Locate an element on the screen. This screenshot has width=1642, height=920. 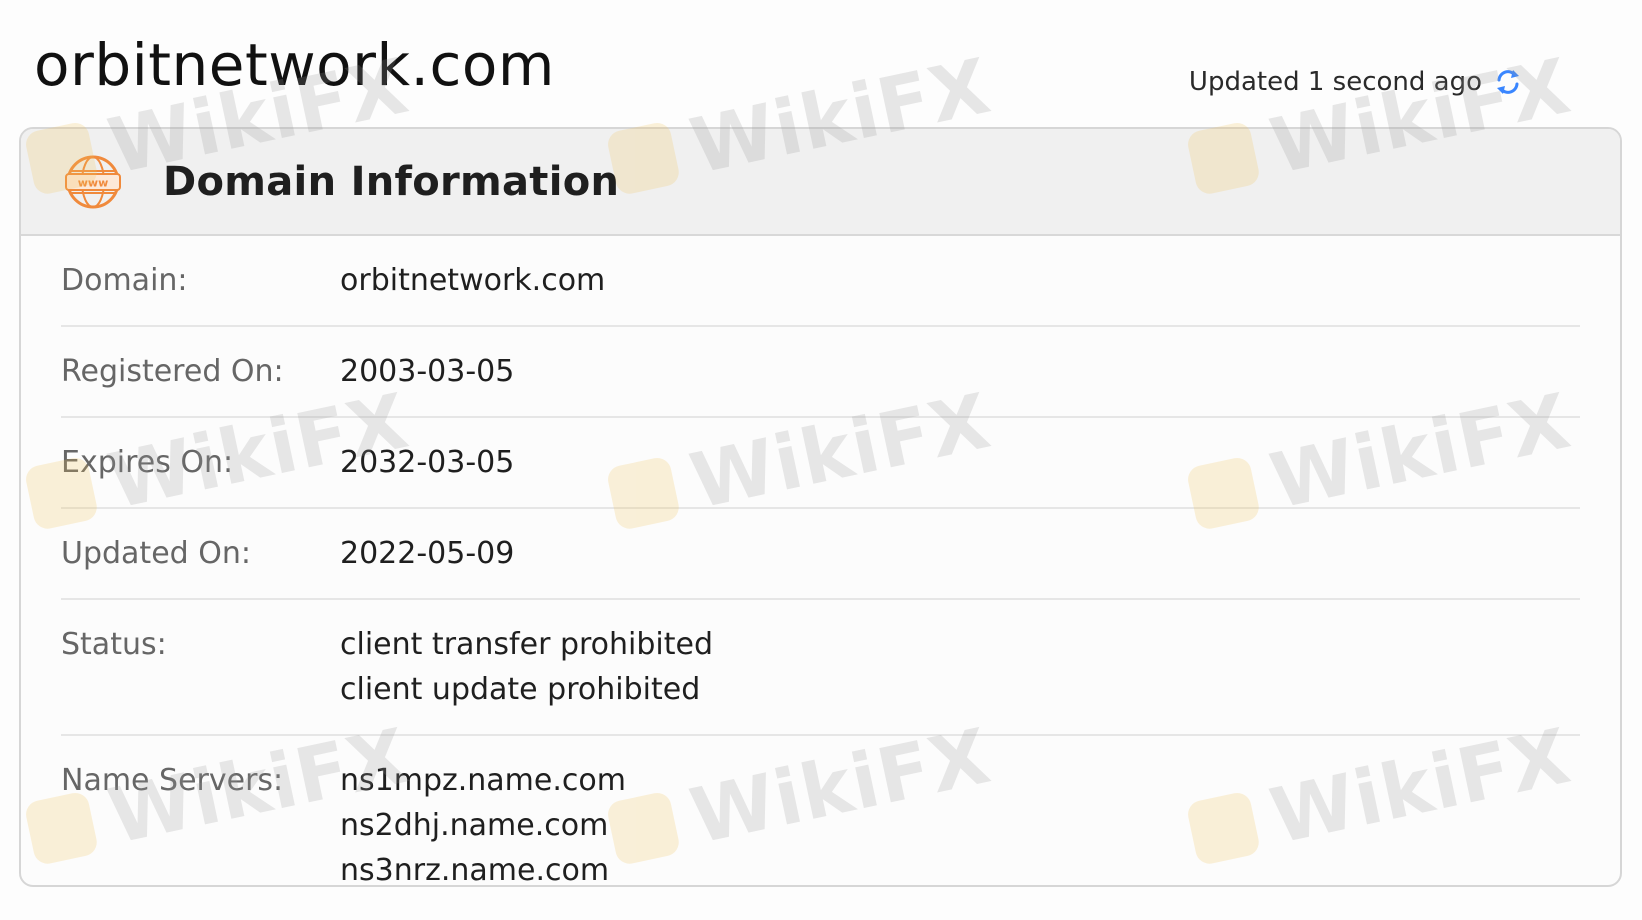
row-value: 2032-03-05 is located at coordinates (427, 462).